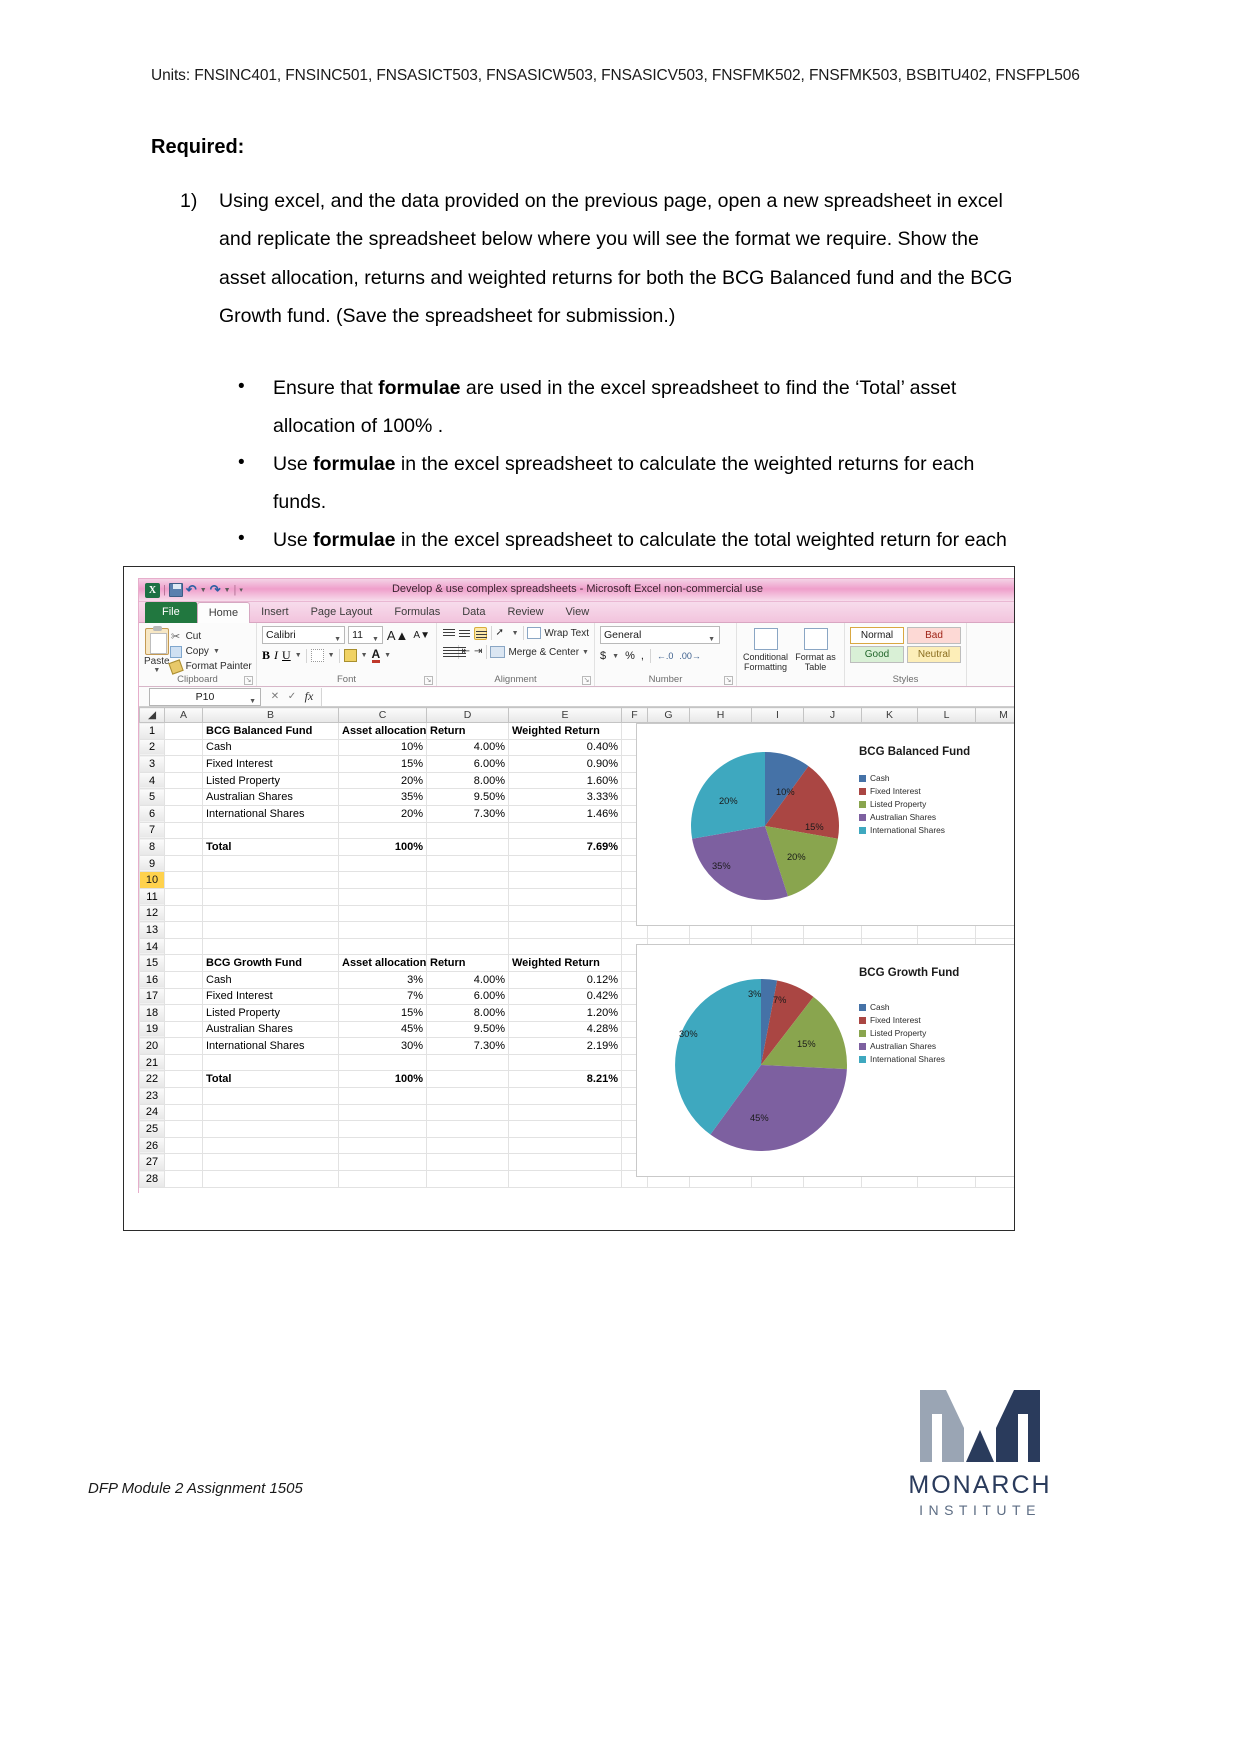  What do you see at coordinates (152, 1062) in the screenshot?
I see `row-header-21: 21` at bounding box center [152, 1062].